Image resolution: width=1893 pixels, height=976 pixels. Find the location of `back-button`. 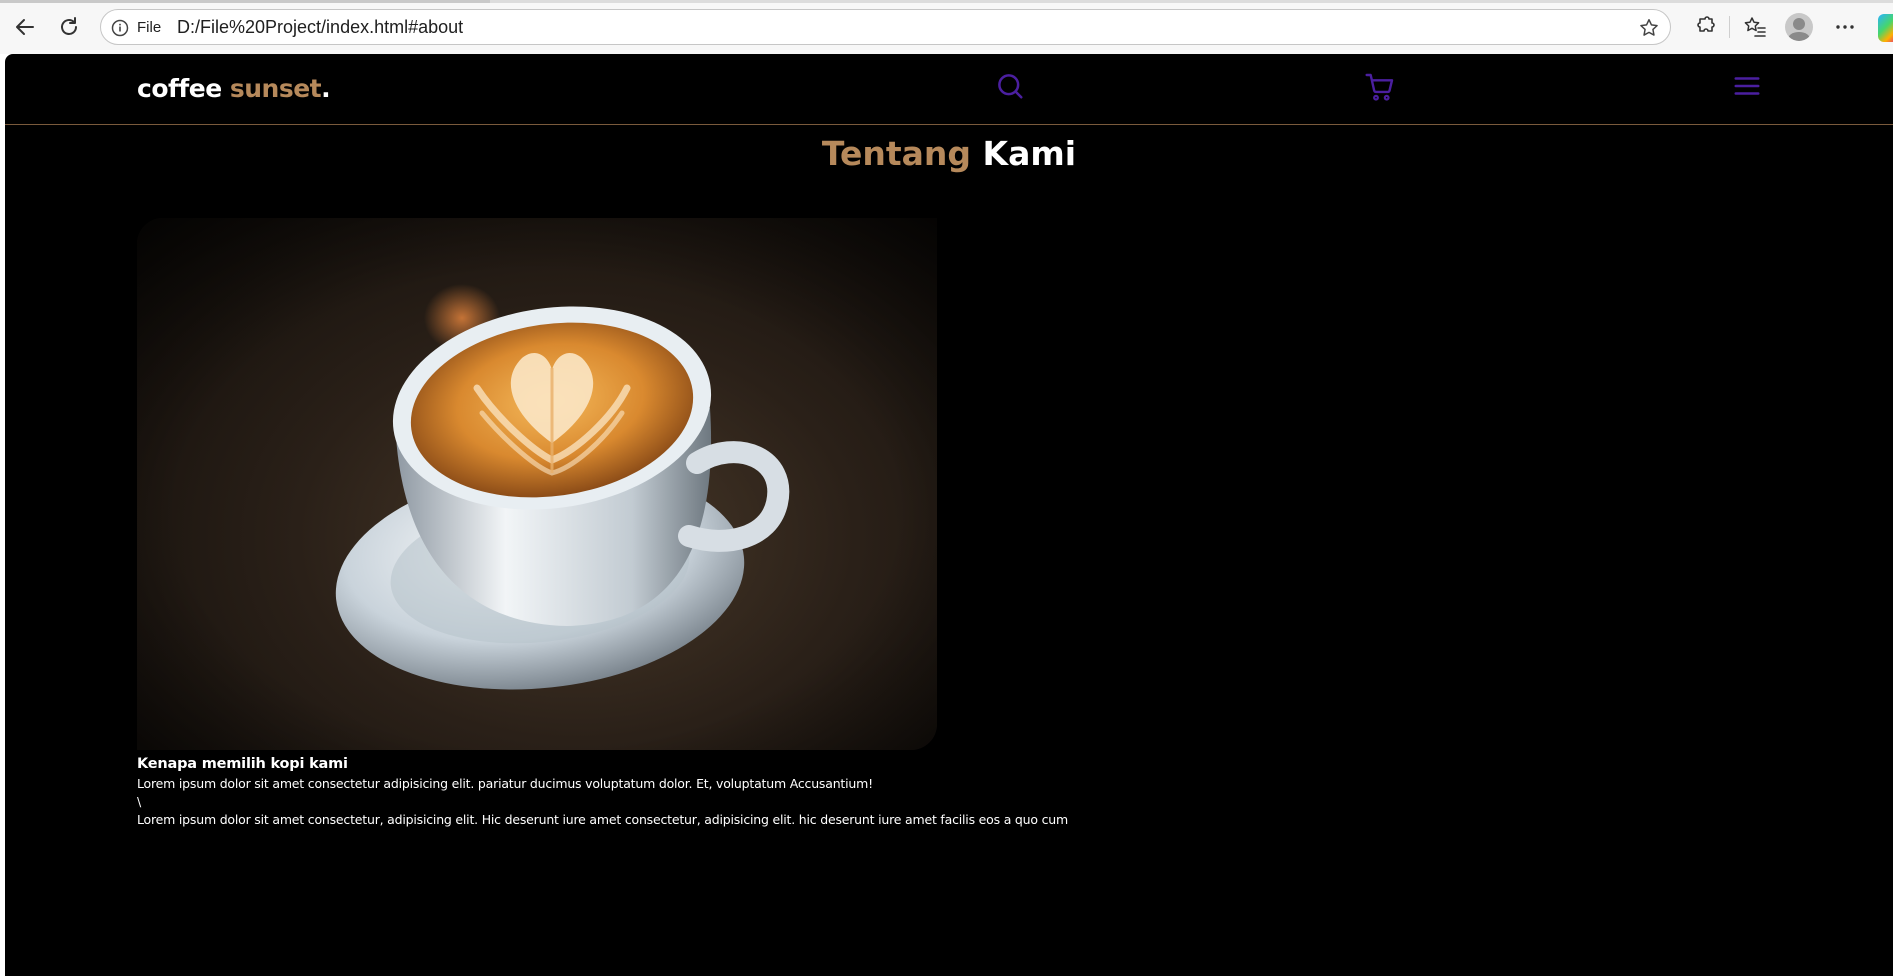

back-button is located at coordinates (25, 27).